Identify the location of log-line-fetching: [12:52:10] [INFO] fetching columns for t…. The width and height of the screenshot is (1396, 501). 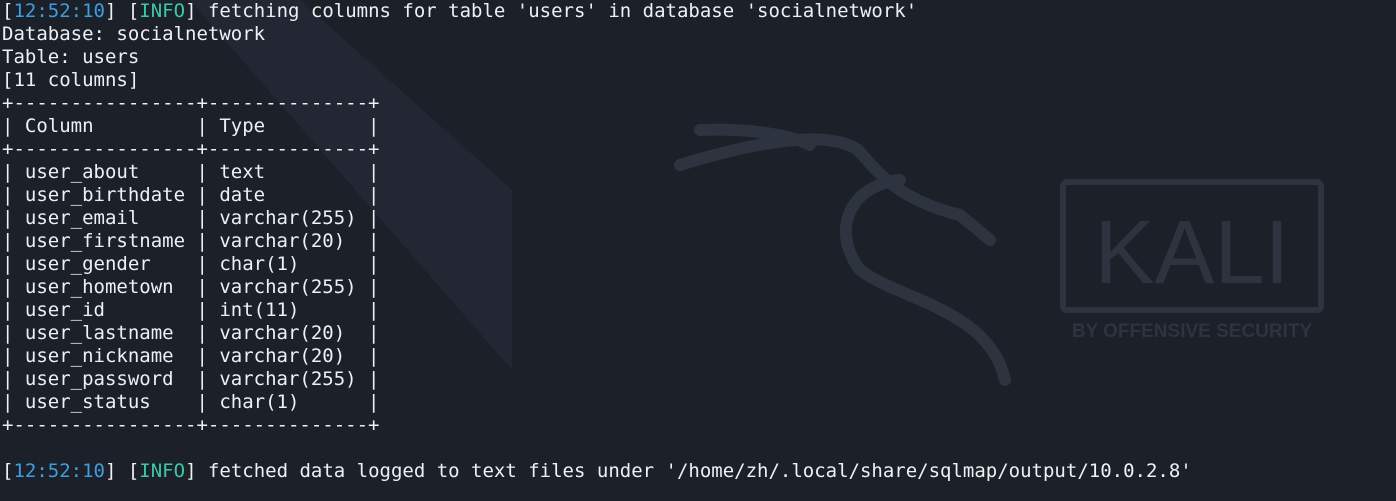
(460, 11).